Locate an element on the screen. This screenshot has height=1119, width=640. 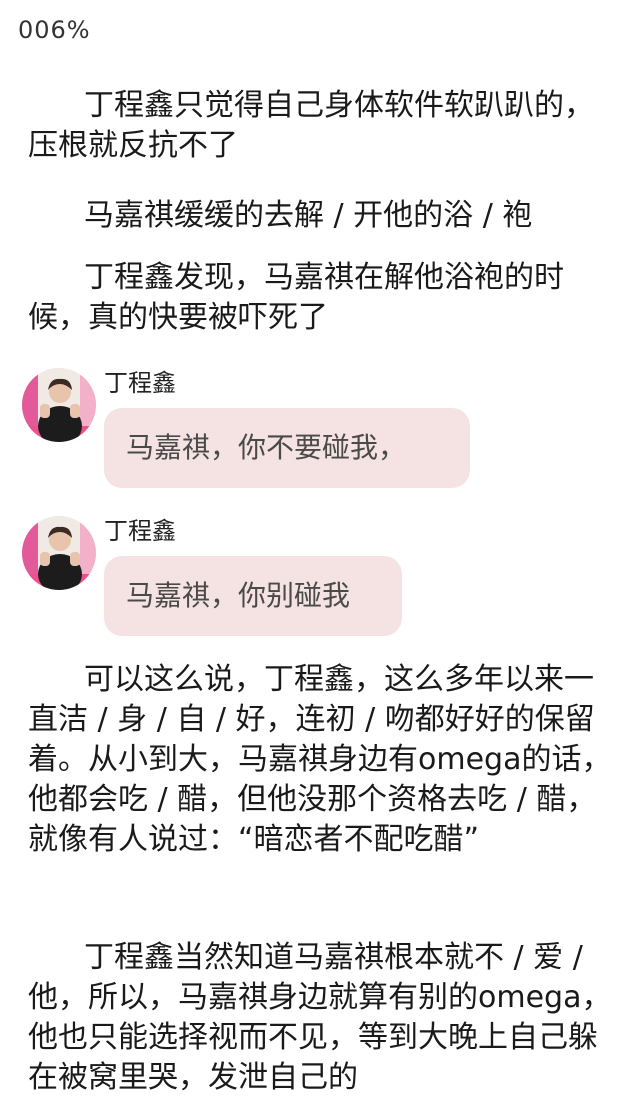
chat-message: 丁程鑫 马嘉祺，你不要碰我， is located at coordinates (322, 430).